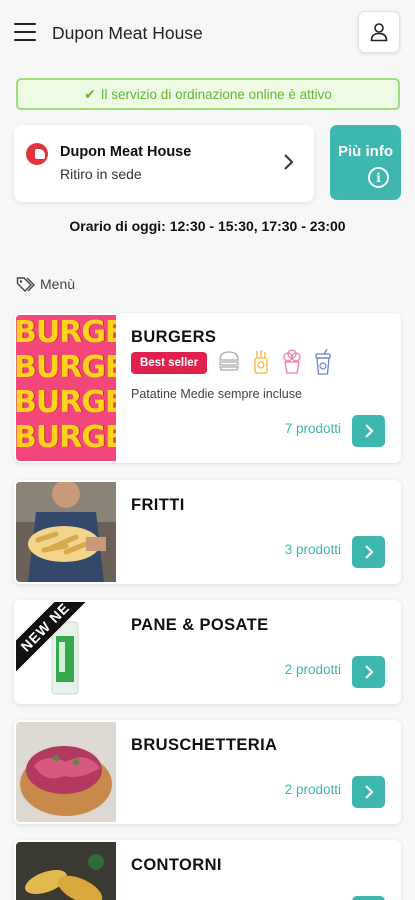  I want to click on category-thumbnail: BURGERS BURGERS BURGERS BURGERS, so click(66, 388).